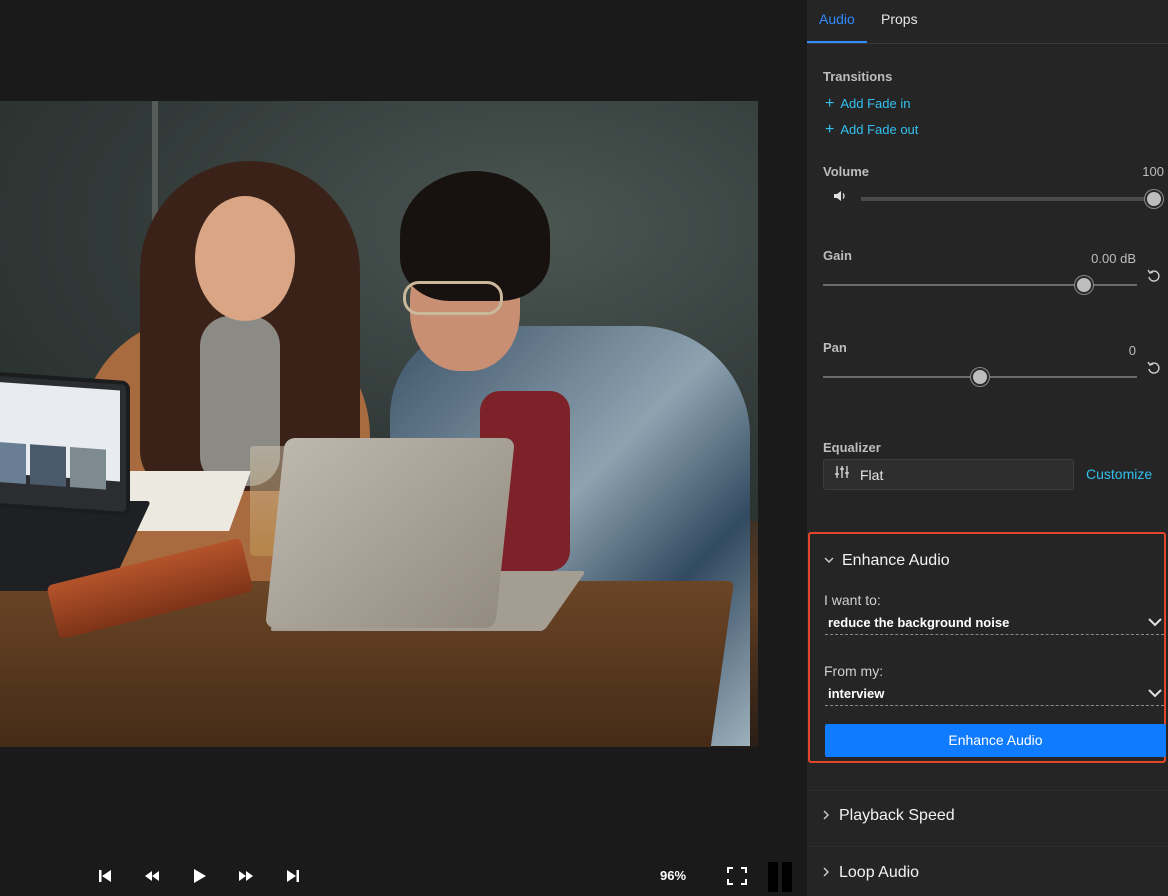  What do you see at coordinates (995, 740) in the screenshot?
I see `enhance-audio-button: Enhance Audio` at bounding box center [995, 740].